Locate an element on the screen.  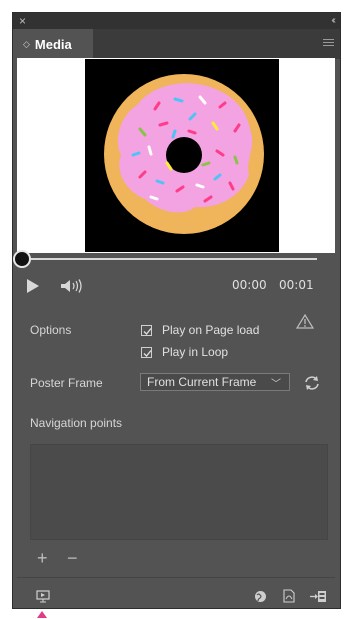
tab-row: ◇ Media is located at coordinates (176, 44).